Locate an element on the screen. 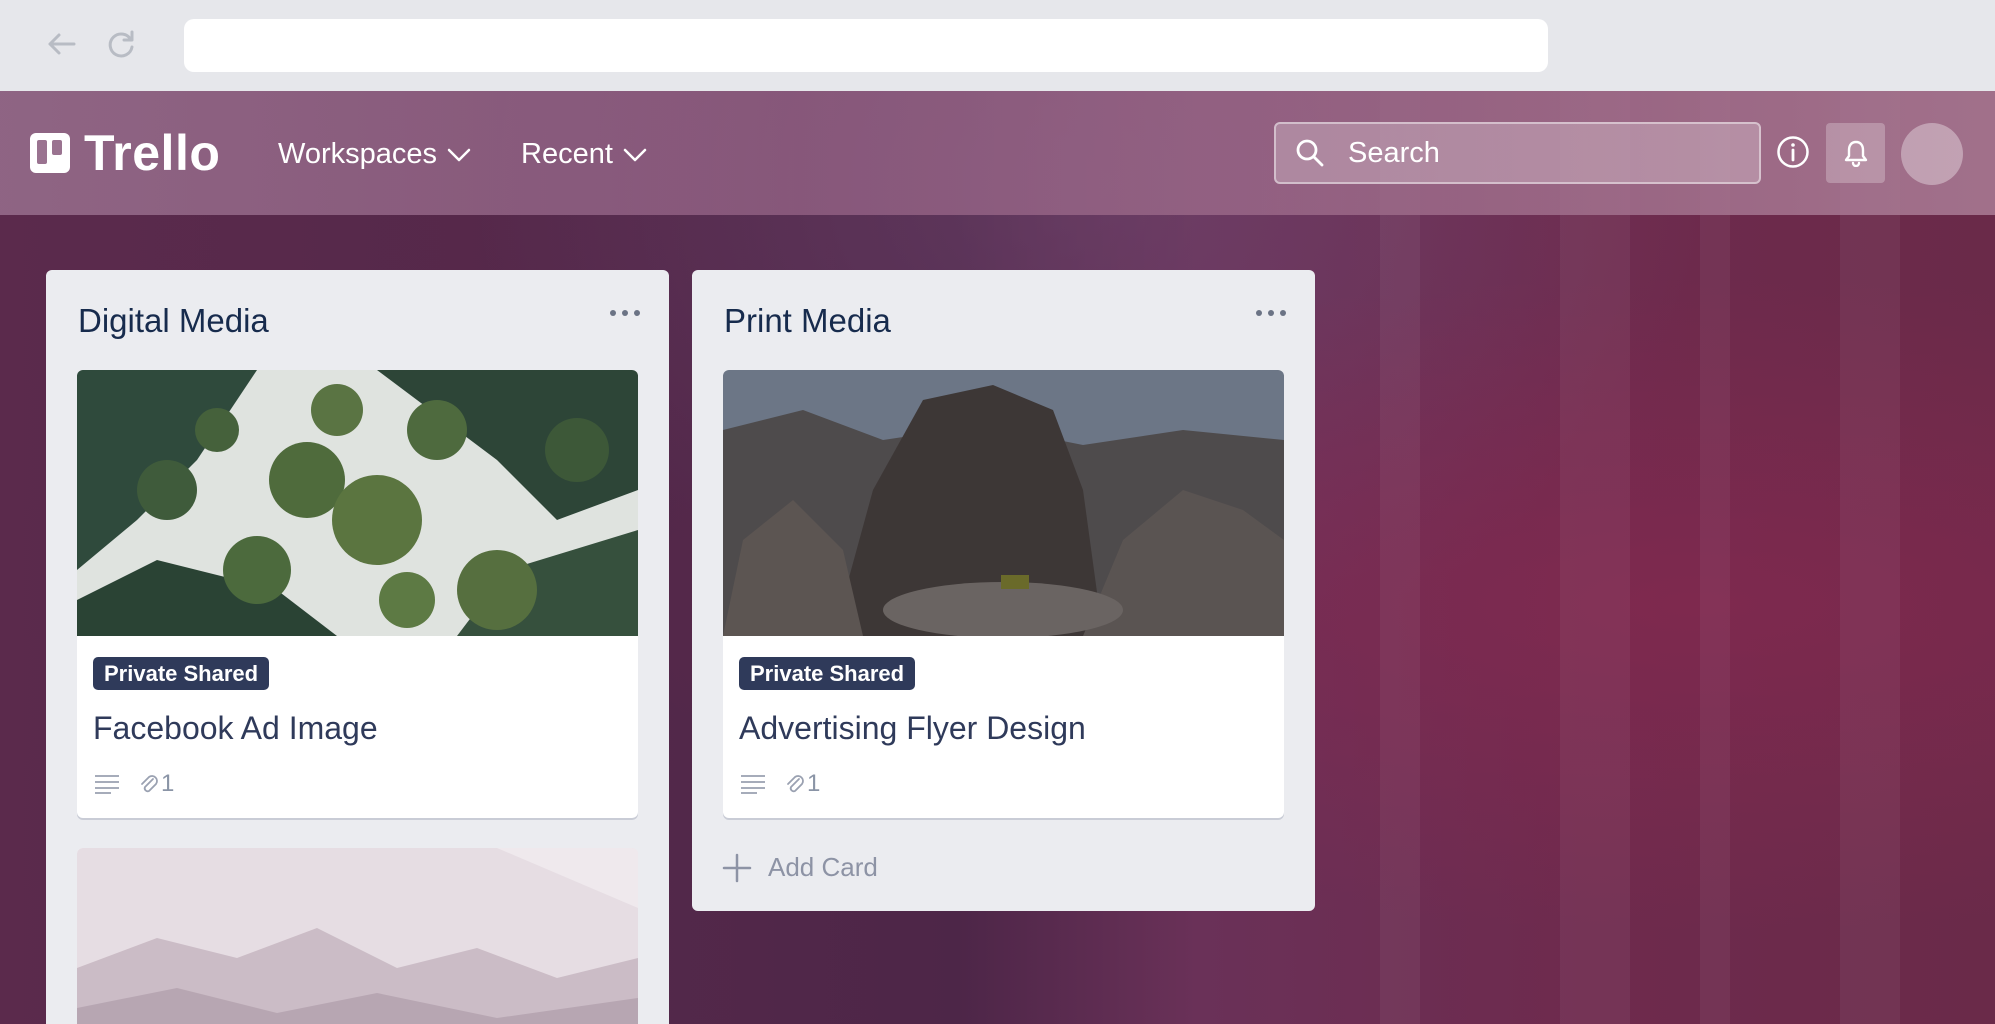 Image resolution: width=1995 pixels, height=1024 pixels. app-header: Trello Workspaces Recent Search is located at coordinates (997, 153).